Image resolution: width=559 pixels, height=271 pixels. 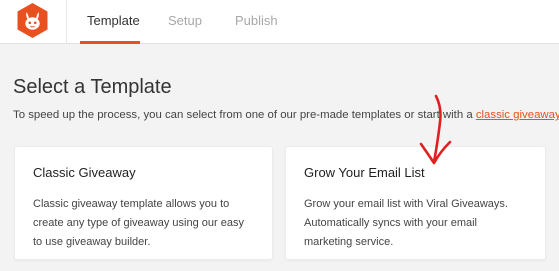 What do you see at coordinates (256, 20) in the screenshot?
I see `tab-publish: Publish` at bounding box center [256, 20].